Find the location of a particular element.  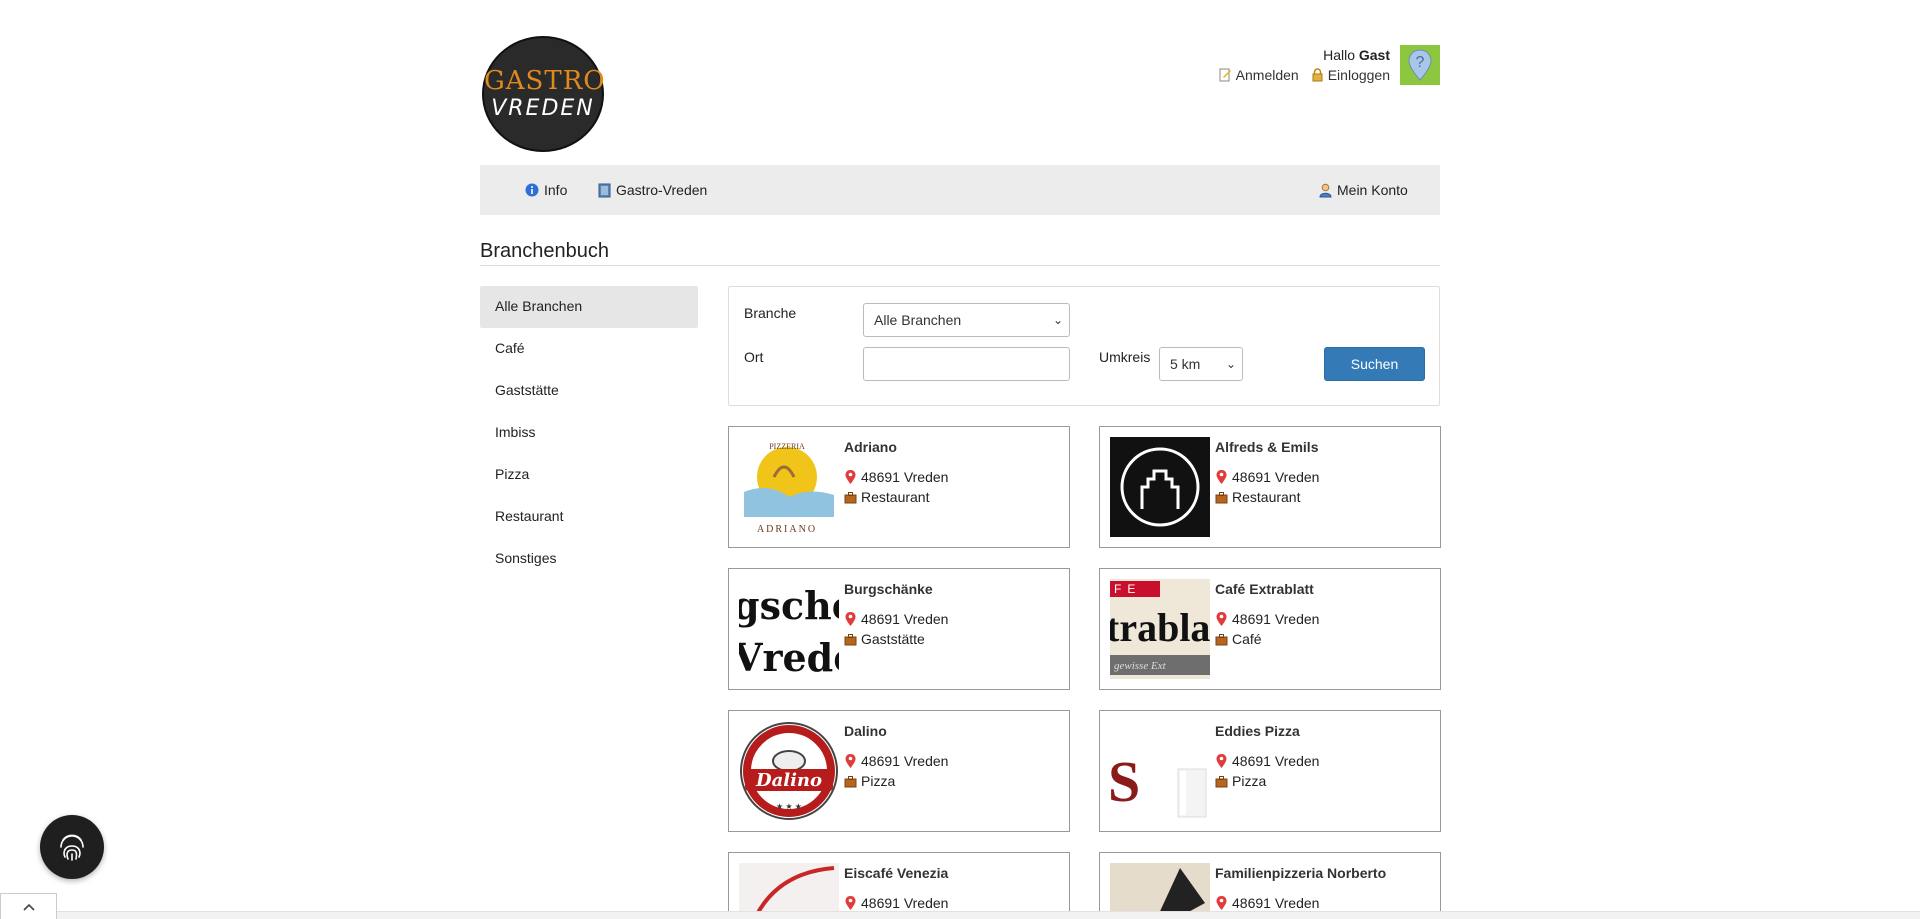

title-divider is located at coordinates (960, 265).